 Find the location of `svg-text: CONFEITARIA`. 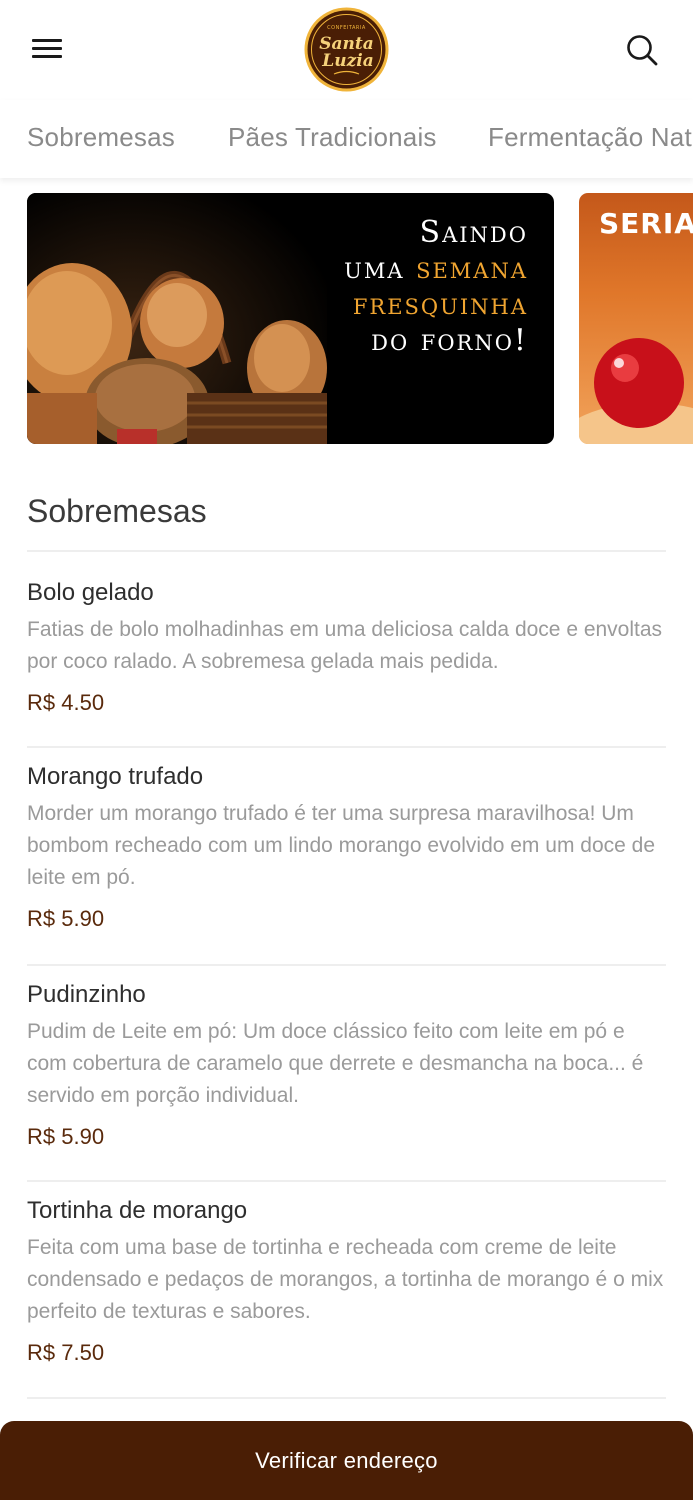

svg-text: CONFEITARIA is located at coordinates (346, 28).